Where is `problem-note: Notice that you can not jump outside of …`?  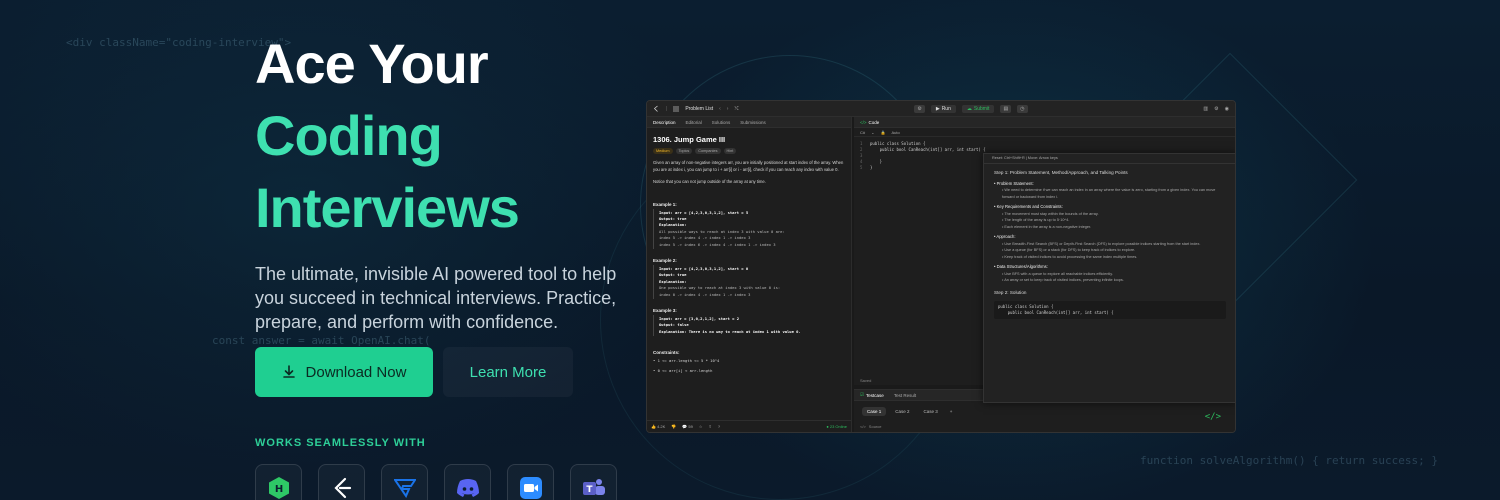 problem-note: Notice that you can not jump outside of … is located at coordinates (709, 181).